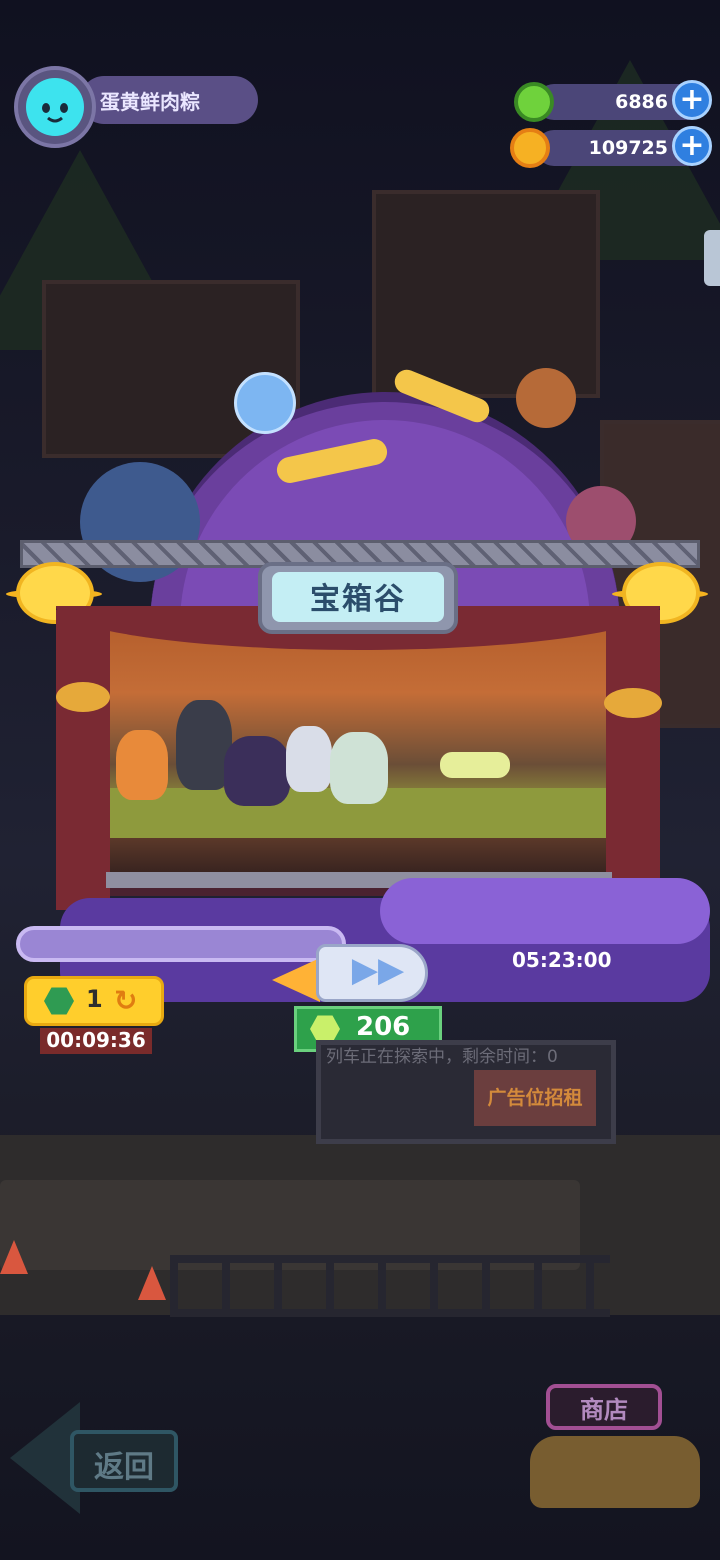  Describe the element at coordinates (633, 760) in the screenshot. I see `right-curtain` at that location.